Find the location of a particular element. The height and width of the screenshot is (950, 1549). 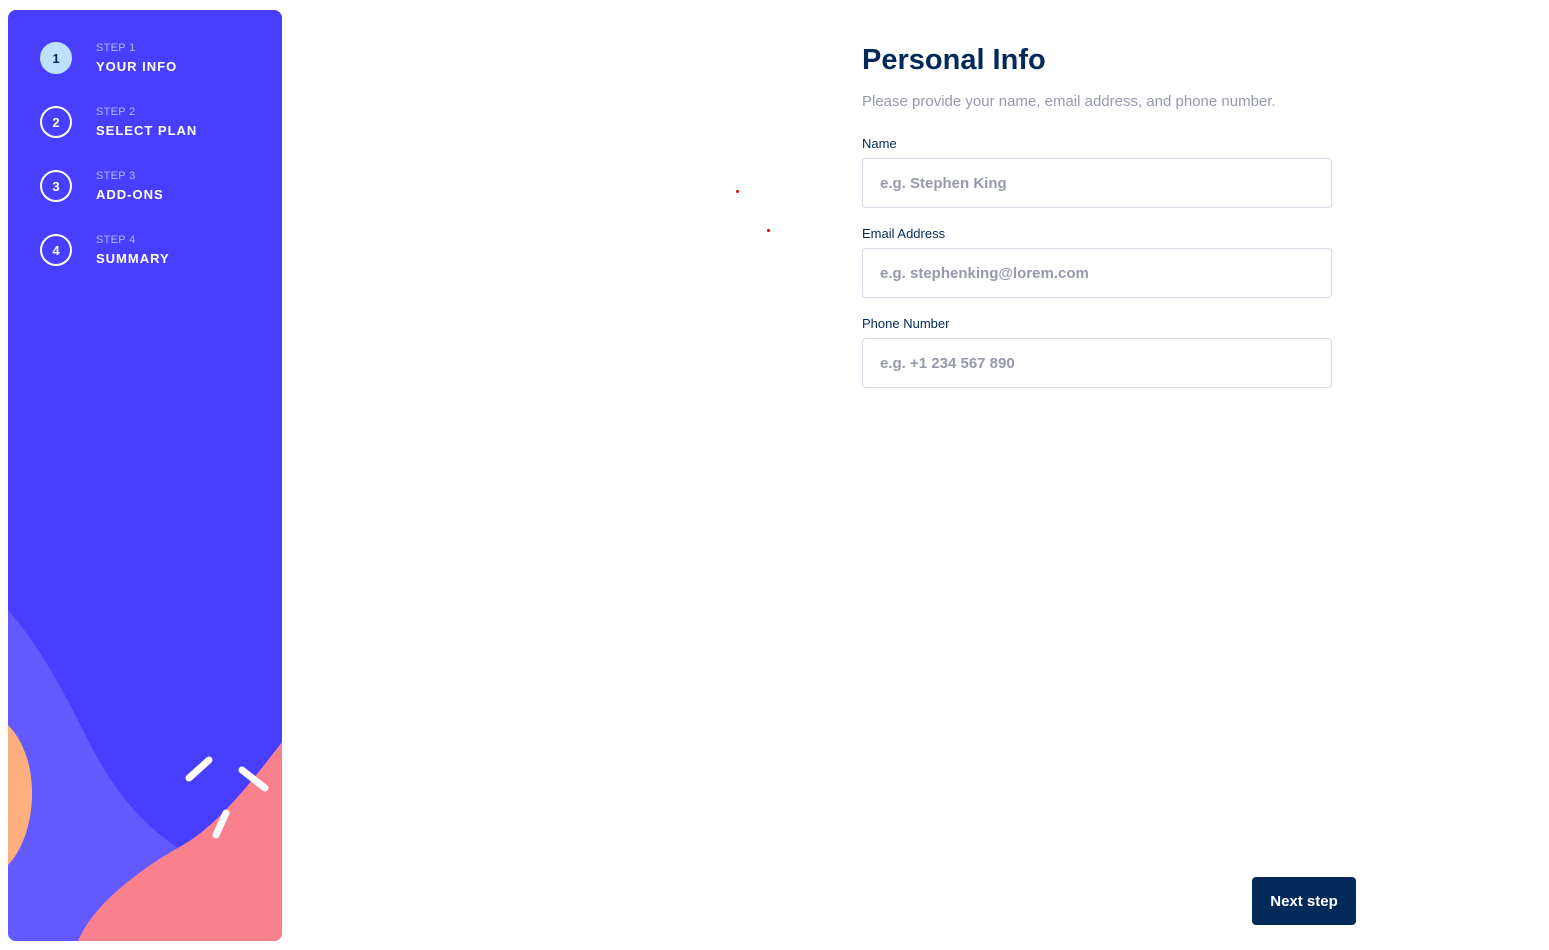

next-step-button: Next step is located at coordinates (1304, 901).